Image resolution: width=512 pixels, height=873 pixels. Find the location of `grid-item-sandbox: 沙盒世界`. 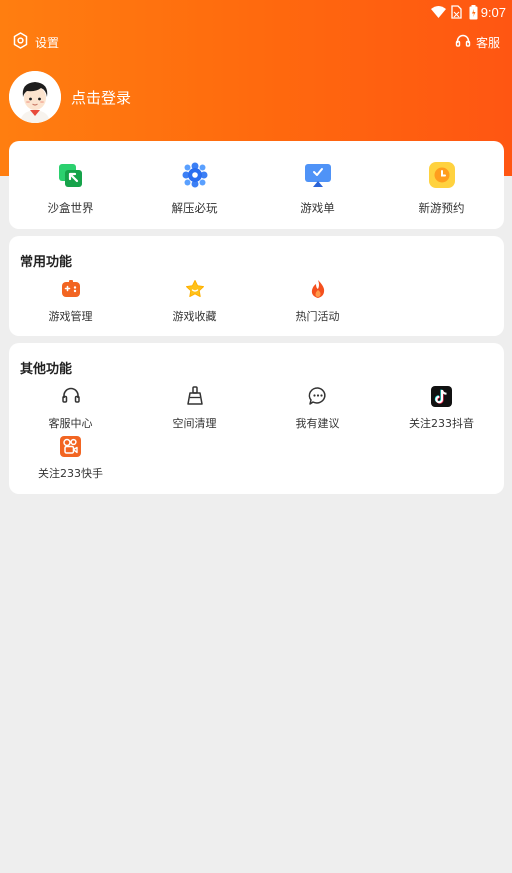

grid-item-sandbox: 沙盒世界 is located at coordinates (70, 188).